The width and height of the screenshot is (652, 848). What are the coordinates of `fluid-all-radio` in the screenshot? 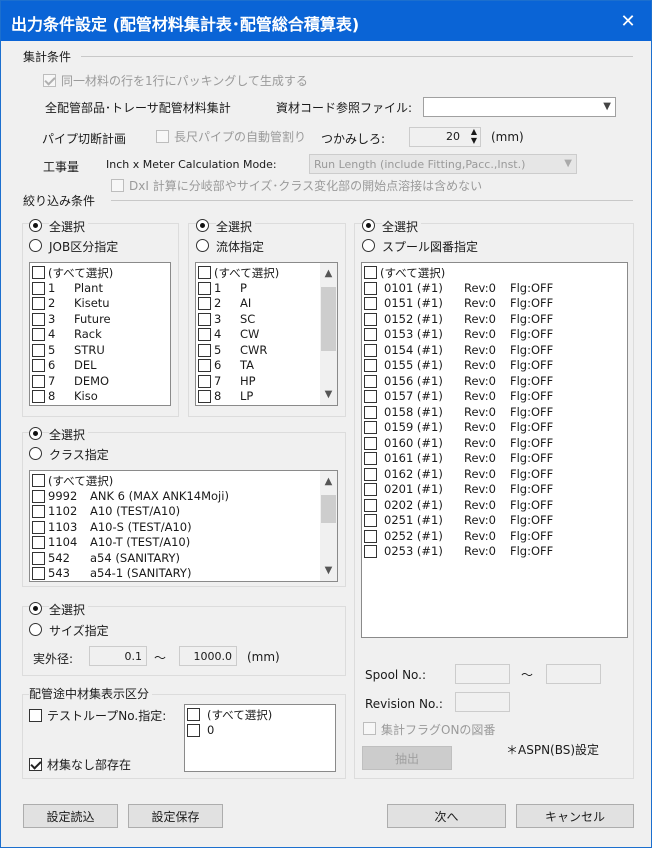 It's located at (202, 225).